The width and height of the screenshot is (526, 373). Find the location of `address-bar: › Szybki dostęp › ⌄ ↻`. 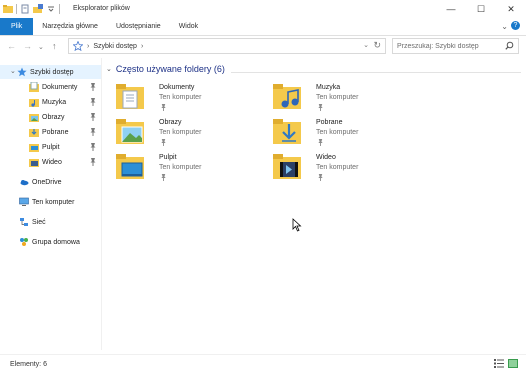

address-bar: › Szybki dostęp › ⌄ ↻ is located at coordinates (227, 46).